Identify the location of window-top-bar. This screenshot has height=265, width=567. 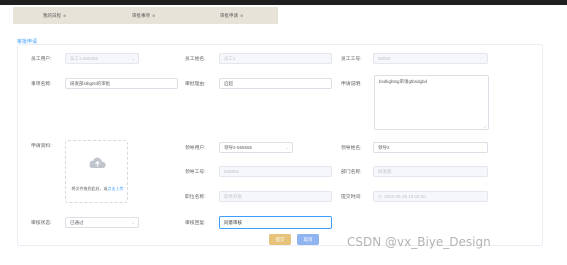
(283, 2).